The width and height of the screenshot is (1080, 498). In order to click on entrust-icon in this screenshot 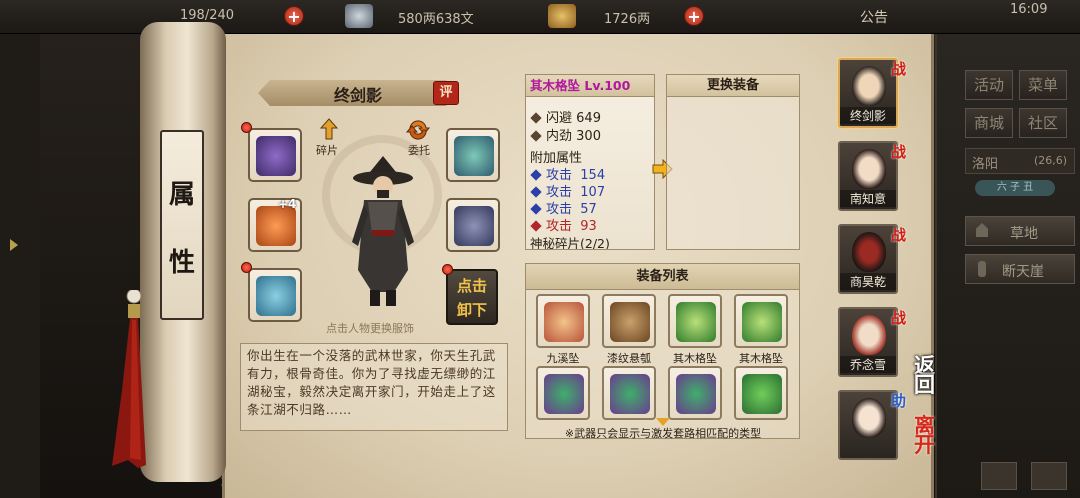, I will do `click(418, 130)`.